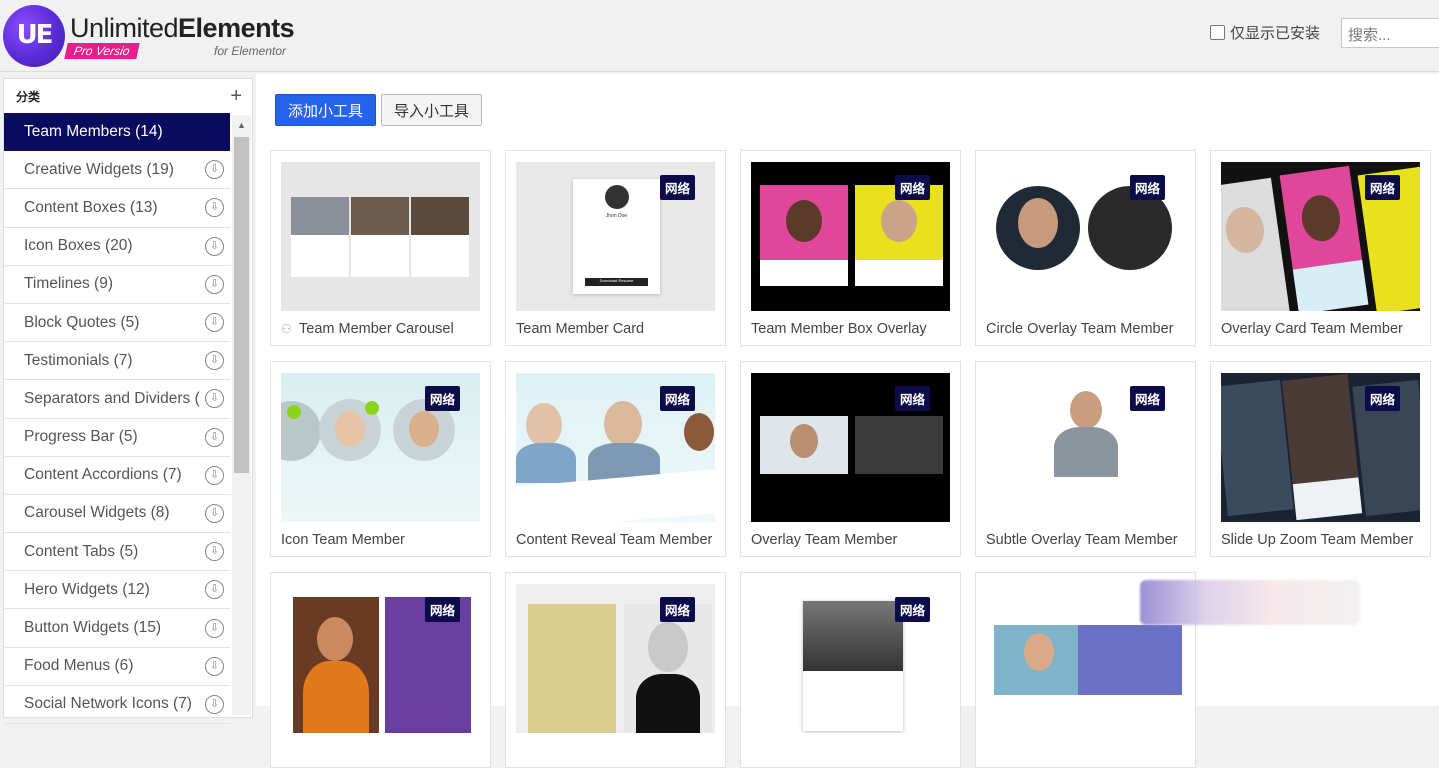 Image resolution: width=1439 pixels, height=768 pixels. Describe the element at coordinates (380, 670) in the screenshot. I see `widget-card-row3-1: 网络` at that location.